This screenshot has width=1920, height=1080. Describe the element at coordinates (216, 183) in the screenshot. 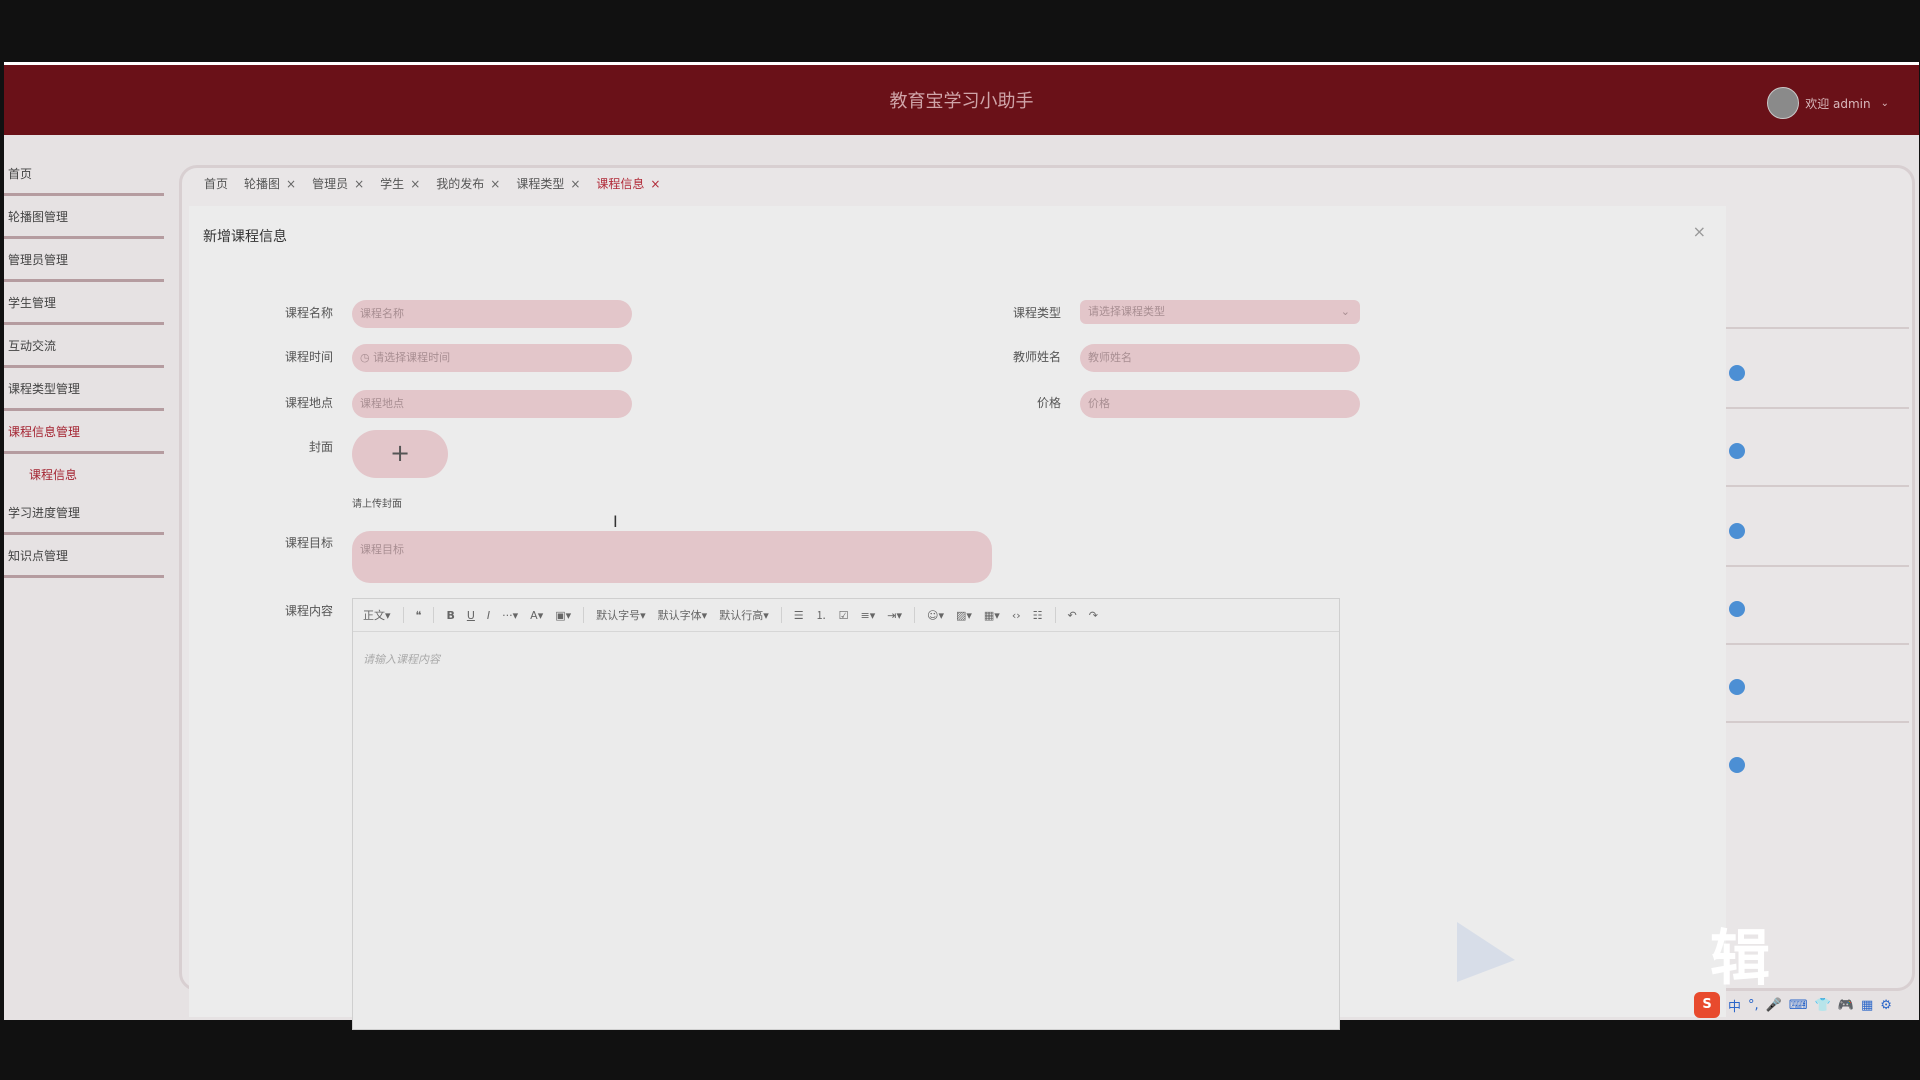

I see `tab-home: 首页` at that location.